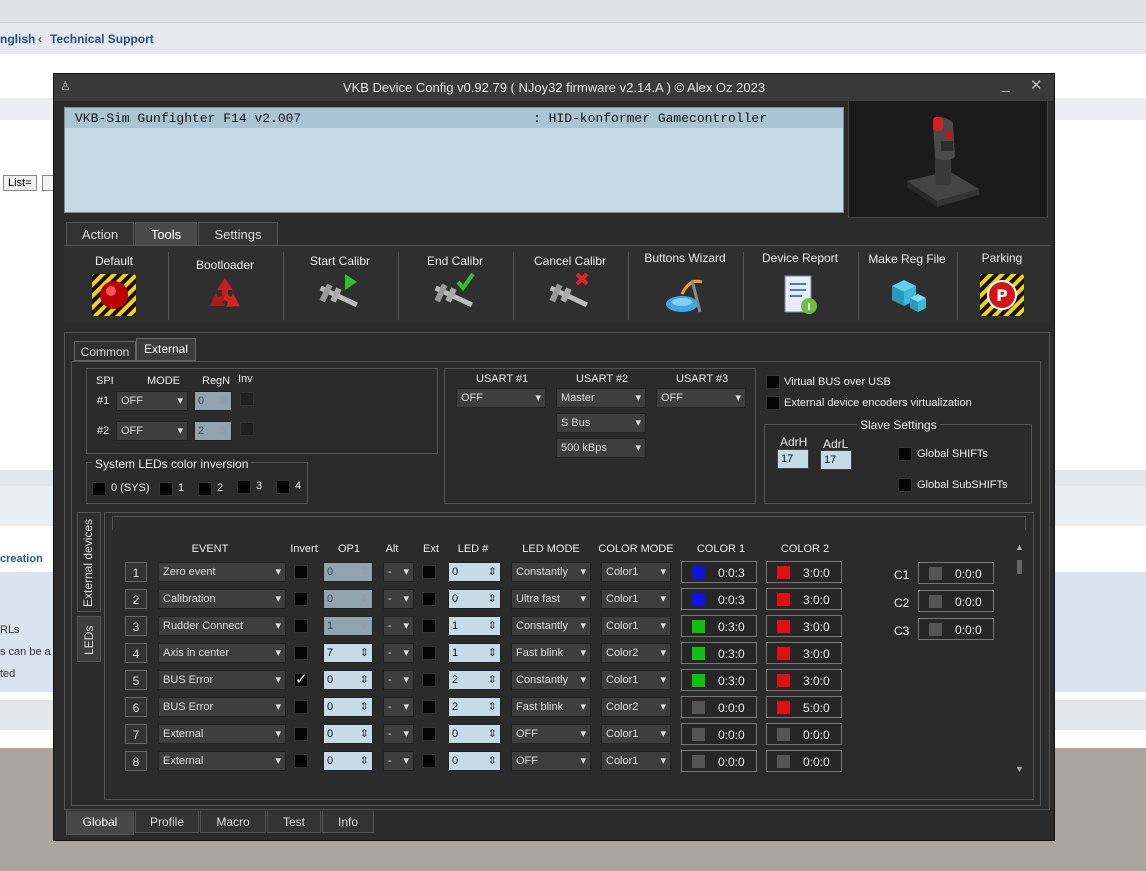  What do you see at coordinates (773, 382) in the screenshot?
I see `virtual-bus-checkbox` at bounding box center [773, 382].